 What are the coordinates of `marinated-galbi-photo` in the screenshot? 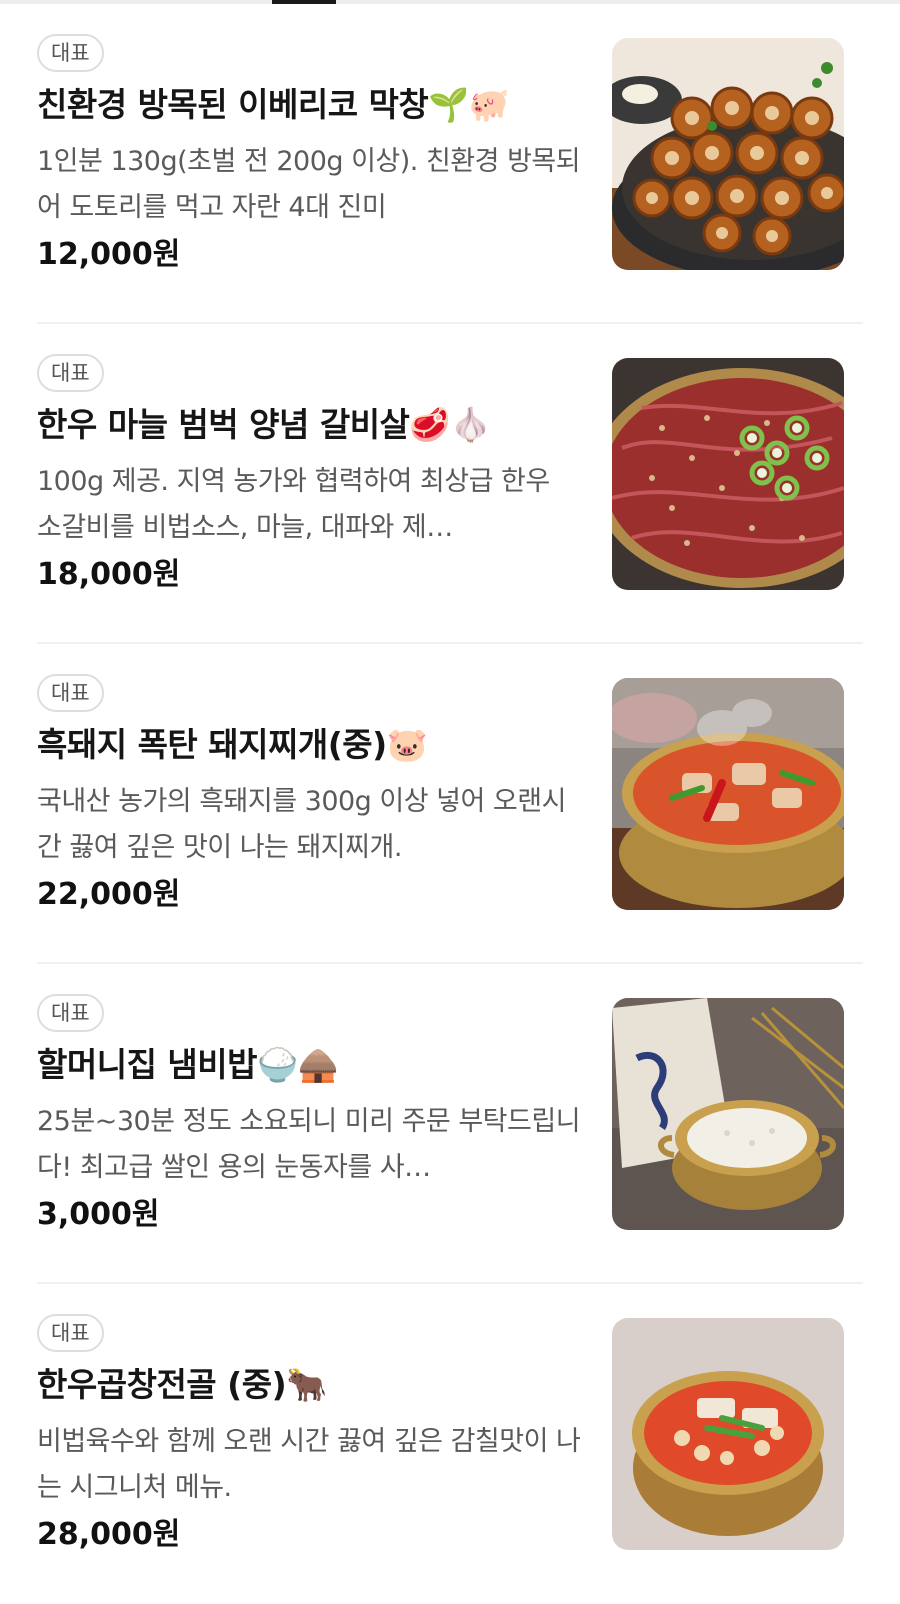 It's located at (728, 474).